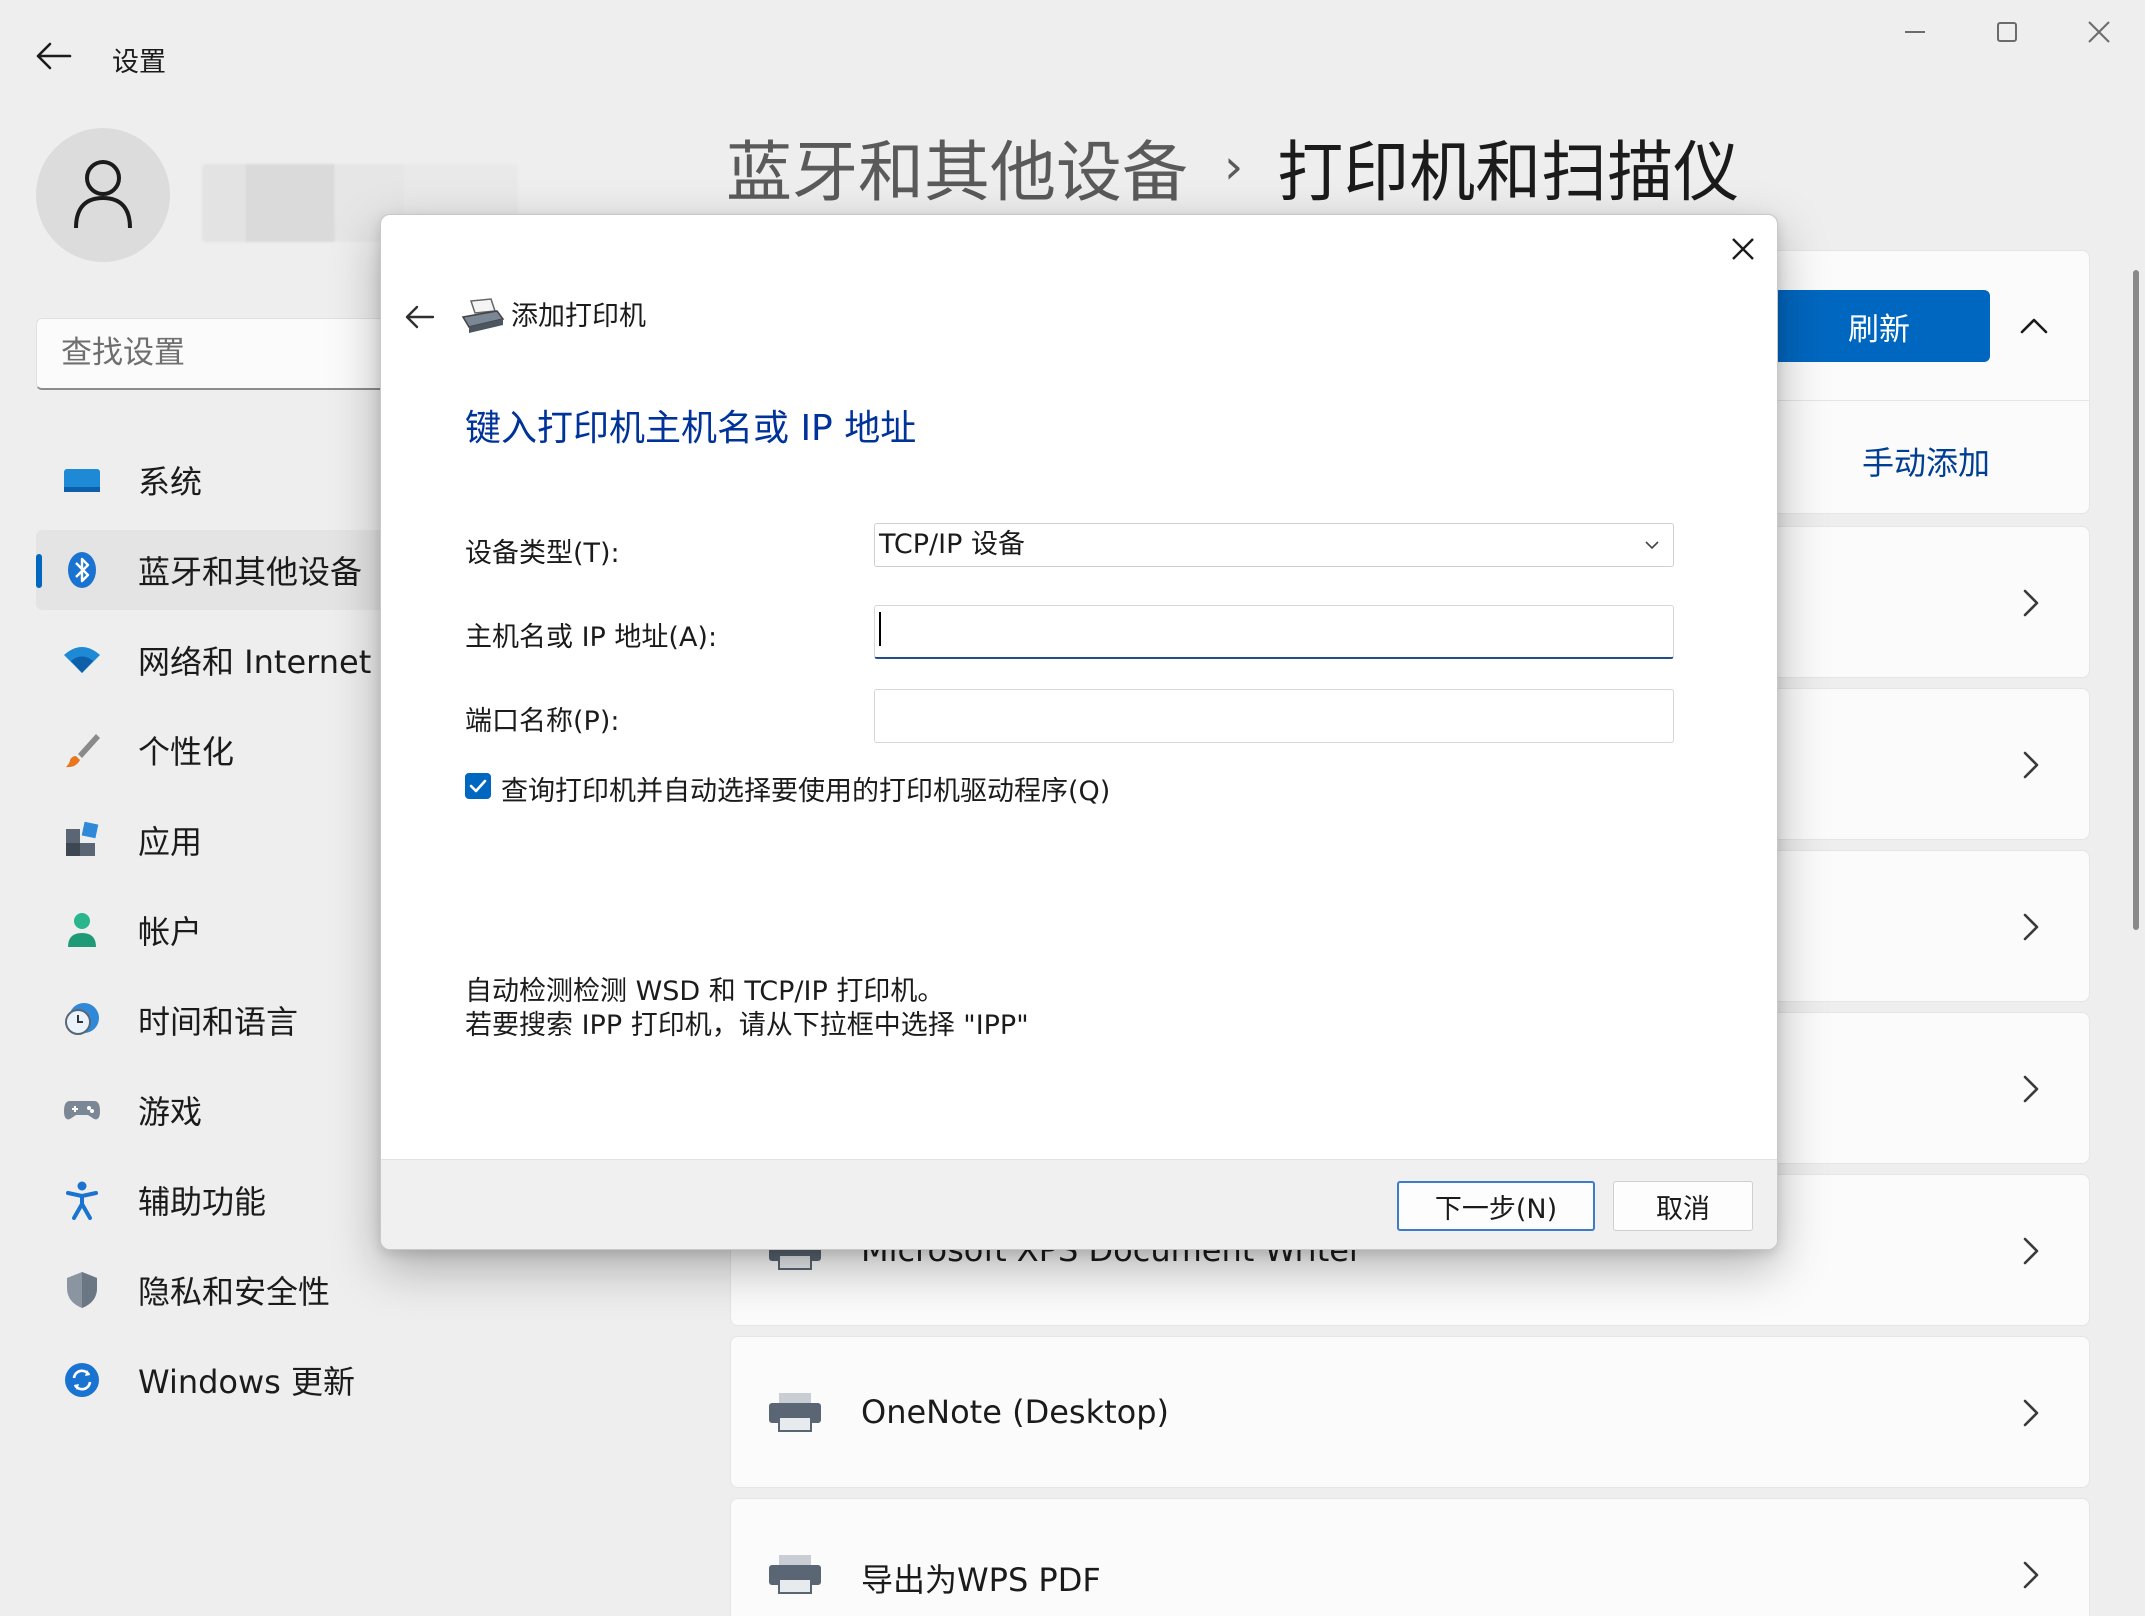 This screenshot has width=2145, height=1616. I want to click on text-caret, so click(880, 629).